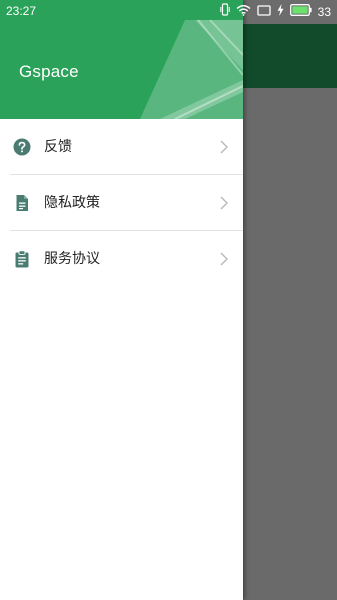  What do you see at coordinates (275, 12) in the screenshot?
I see `status-icons: 33` at bounding box center [275, 12].